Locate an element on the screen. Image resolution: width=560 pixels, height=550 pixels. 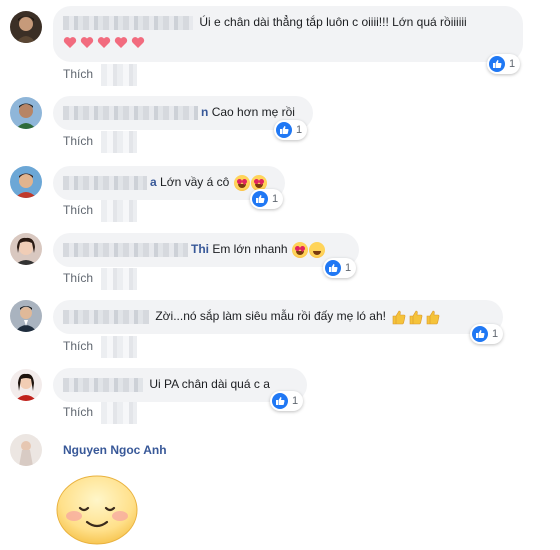
comment-text: Lớn vầy á cô is located at coordinates (195, 182).